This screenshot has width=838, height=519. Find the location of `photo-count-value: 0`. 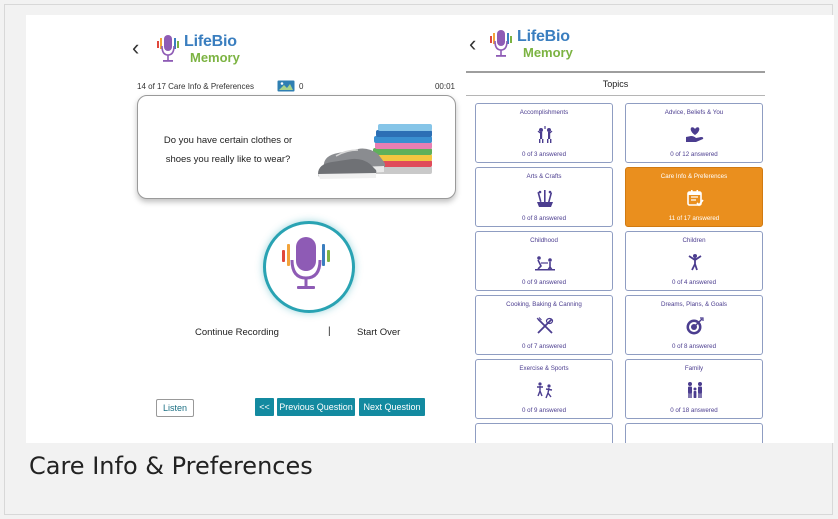

photo-count-value: 0 is located at coordinates (301, 86).